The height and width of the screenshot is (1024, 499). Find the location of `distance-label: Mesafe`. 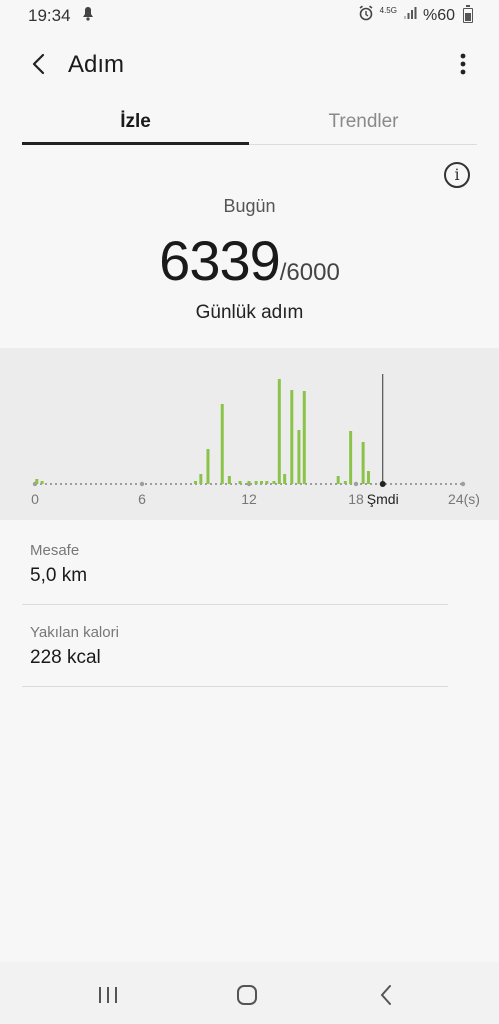

distance-label: Mesafe is located at coordinates (55, 550).